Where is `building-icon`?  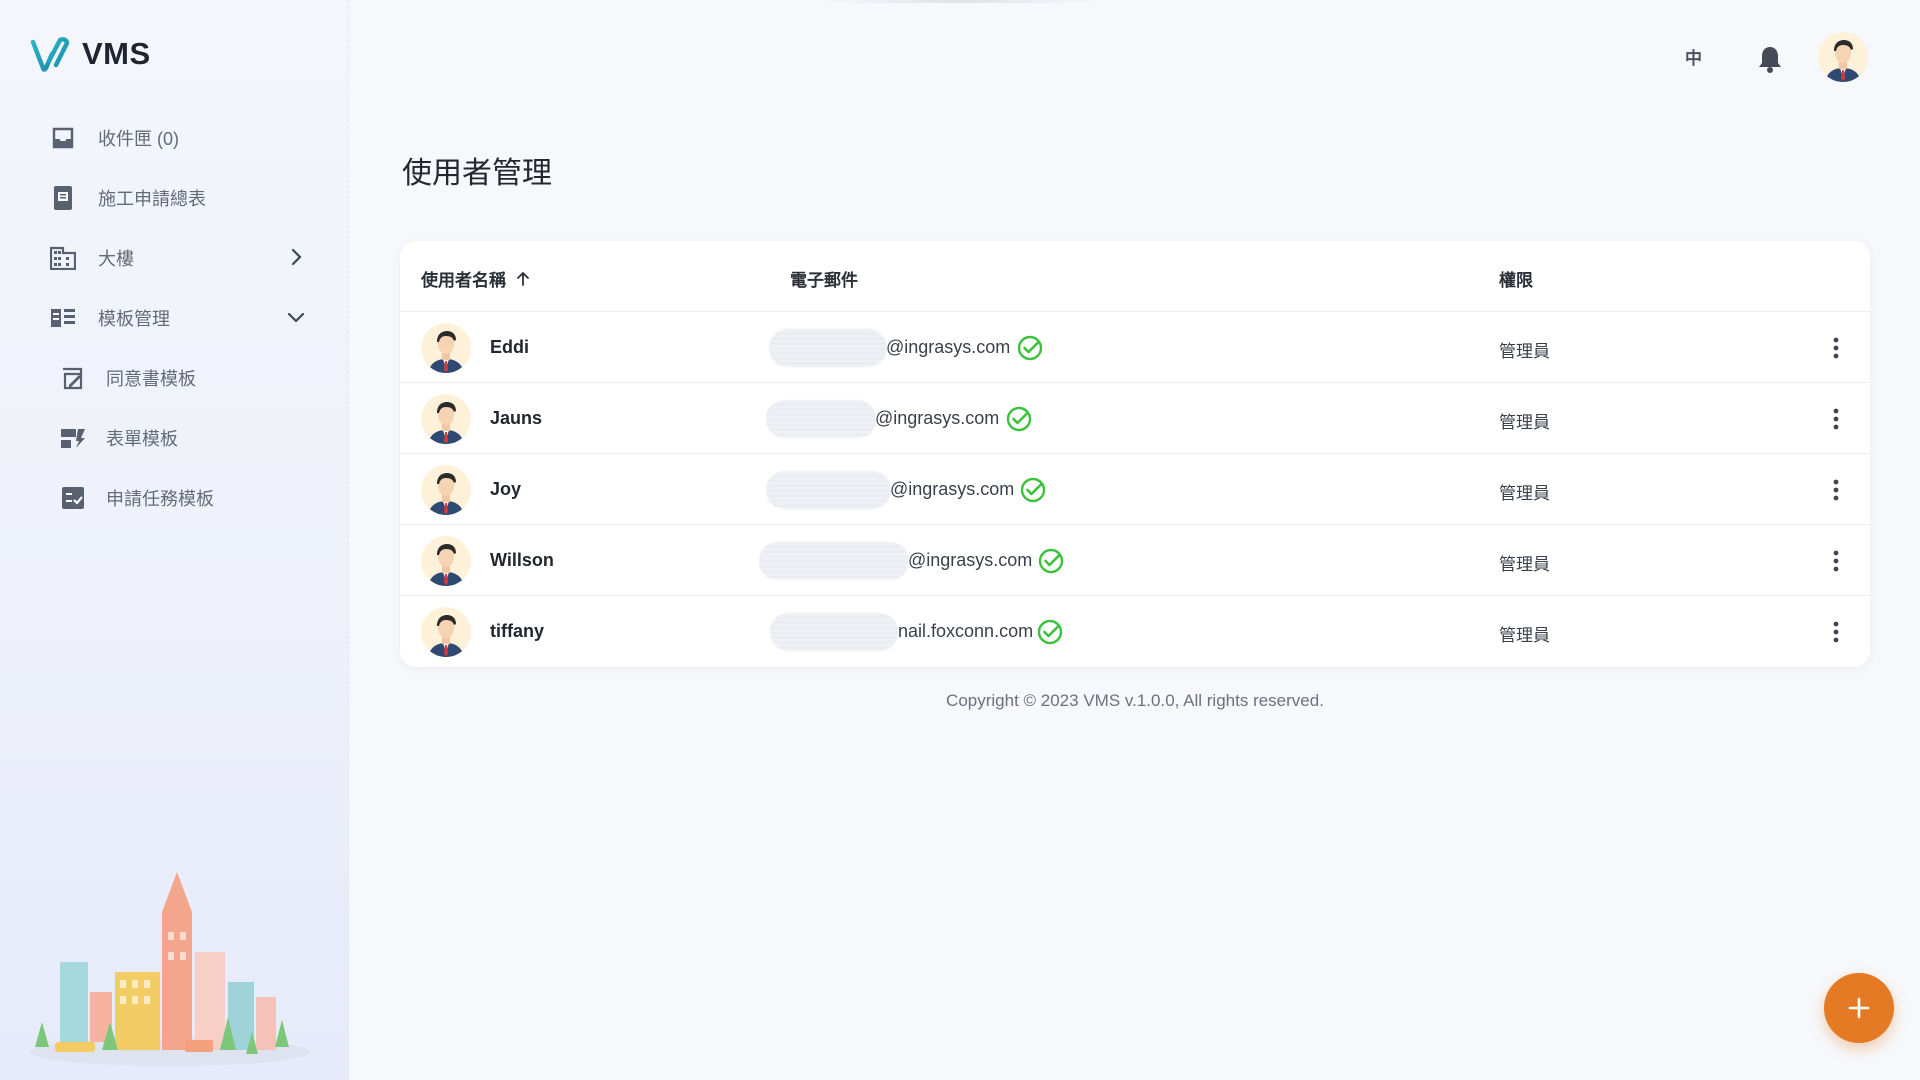
building-icon is located at coordinates (63, 258).